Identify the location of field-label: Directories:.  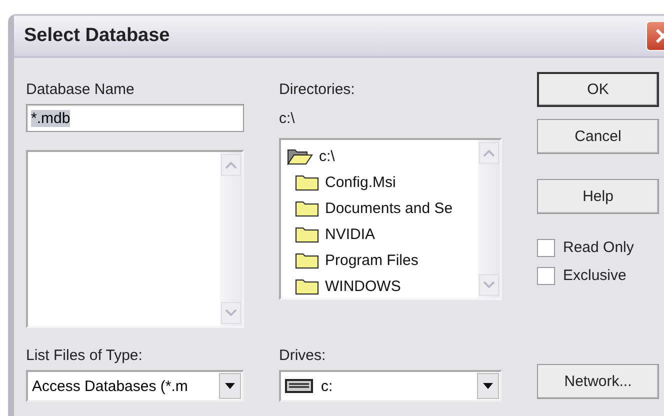
(317, 90).